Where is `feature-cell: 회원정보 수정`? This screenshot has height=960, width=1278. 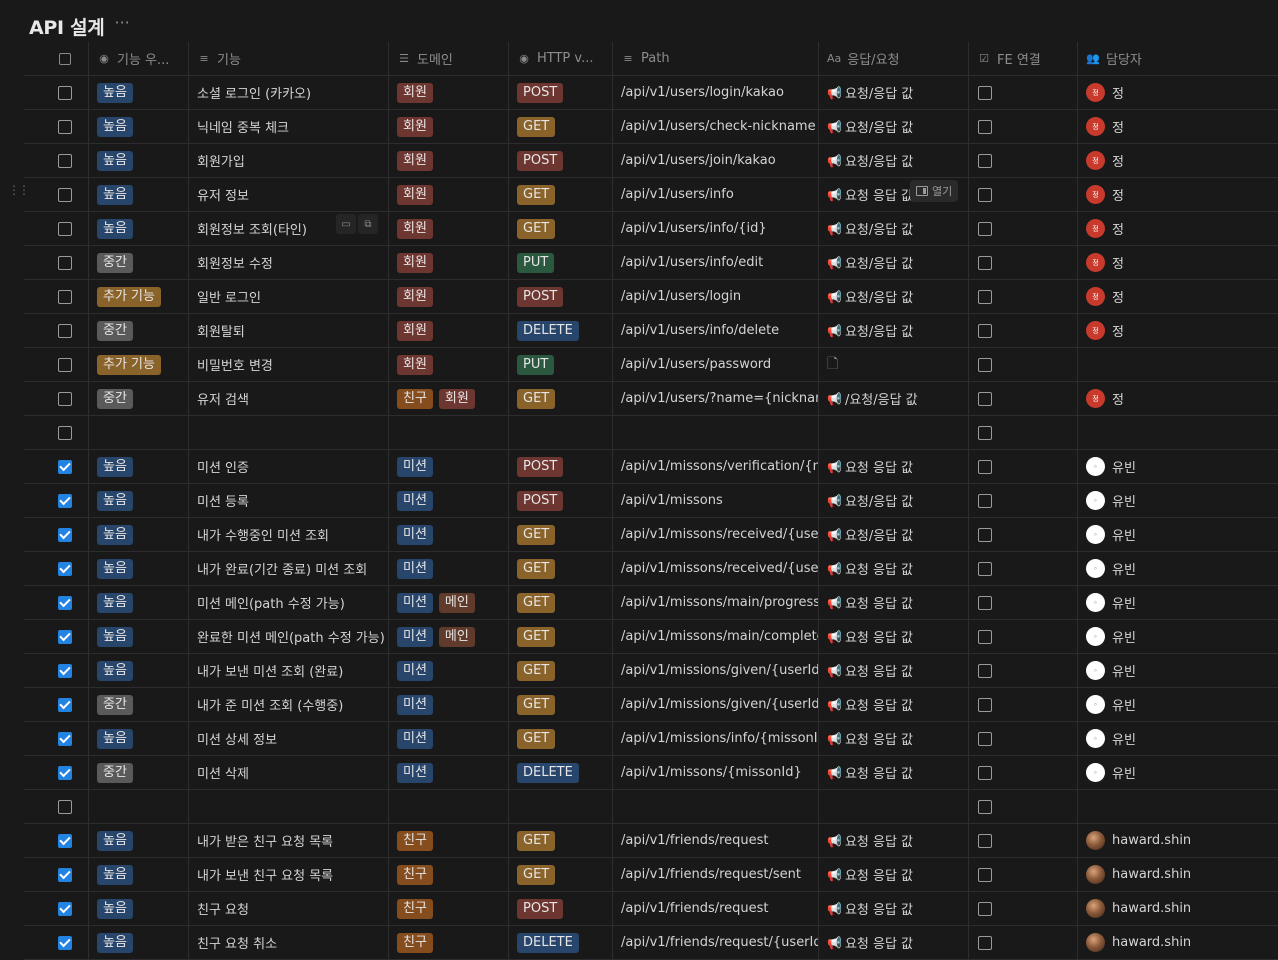
feature-cell: 회원정보 수정 is located at coordinates (289, 262).